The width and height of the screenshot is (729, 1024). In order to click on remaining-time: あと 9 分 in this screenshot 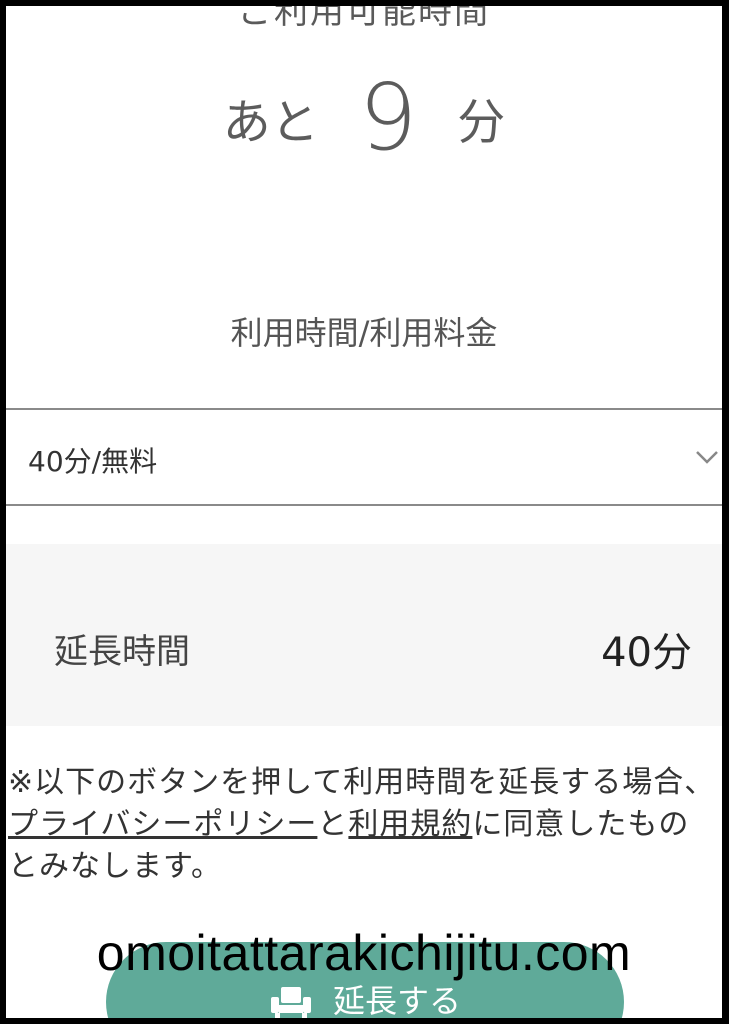, I will do `click(364, 117)`.